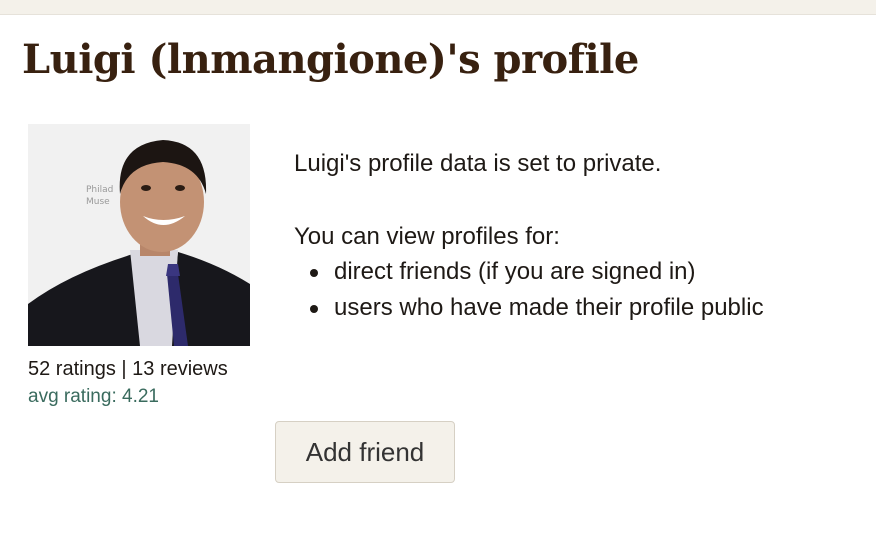 The image size is (876, 546). Describe the element at coordinates (98, 202) in the screenshot. I see `svg-text: Muse` at that location.